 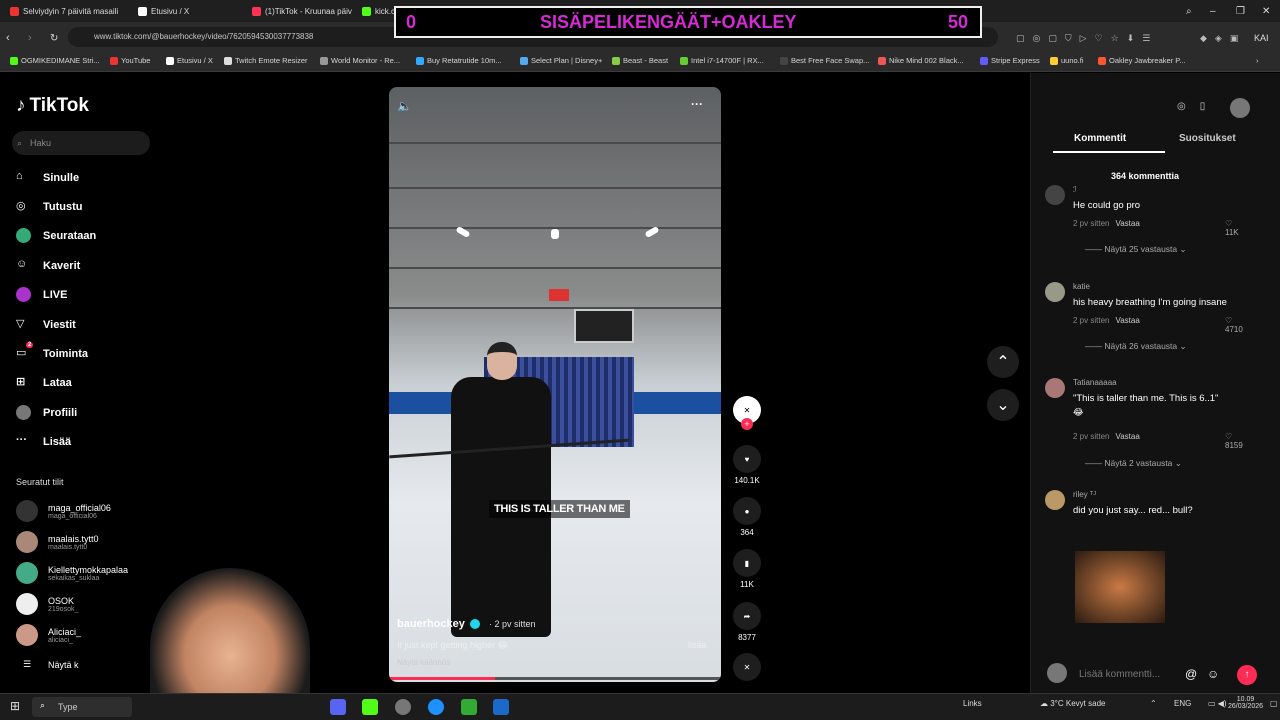 I want to click on nav-item-lisaa: ··· Lisää, so click(x=43, y=441).